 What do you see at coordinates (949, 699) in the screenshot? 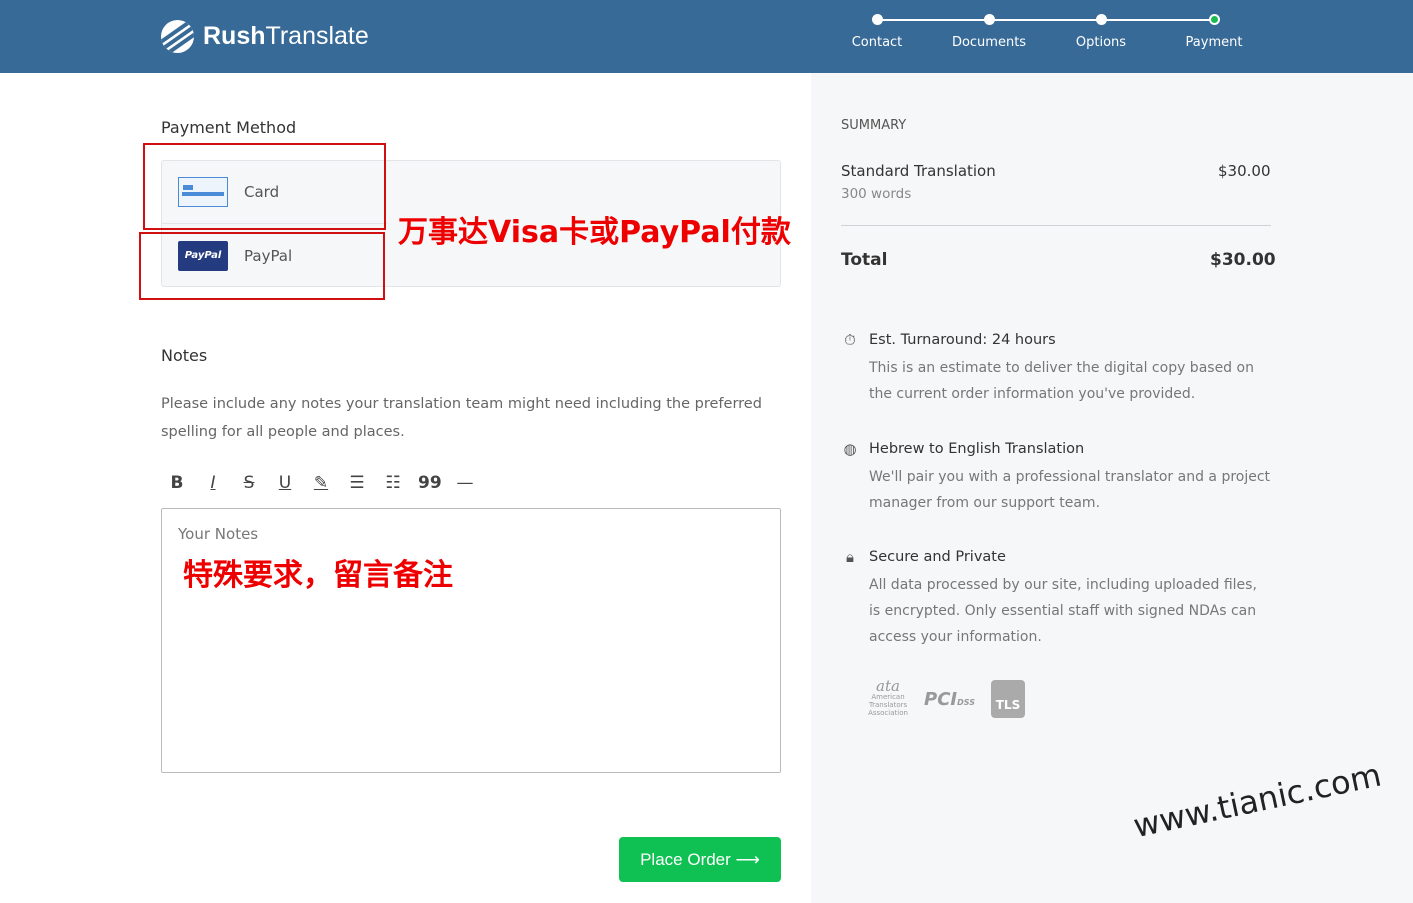
I see `pci-dss-badge: PCIDSS` at bounding box center [949, 699].